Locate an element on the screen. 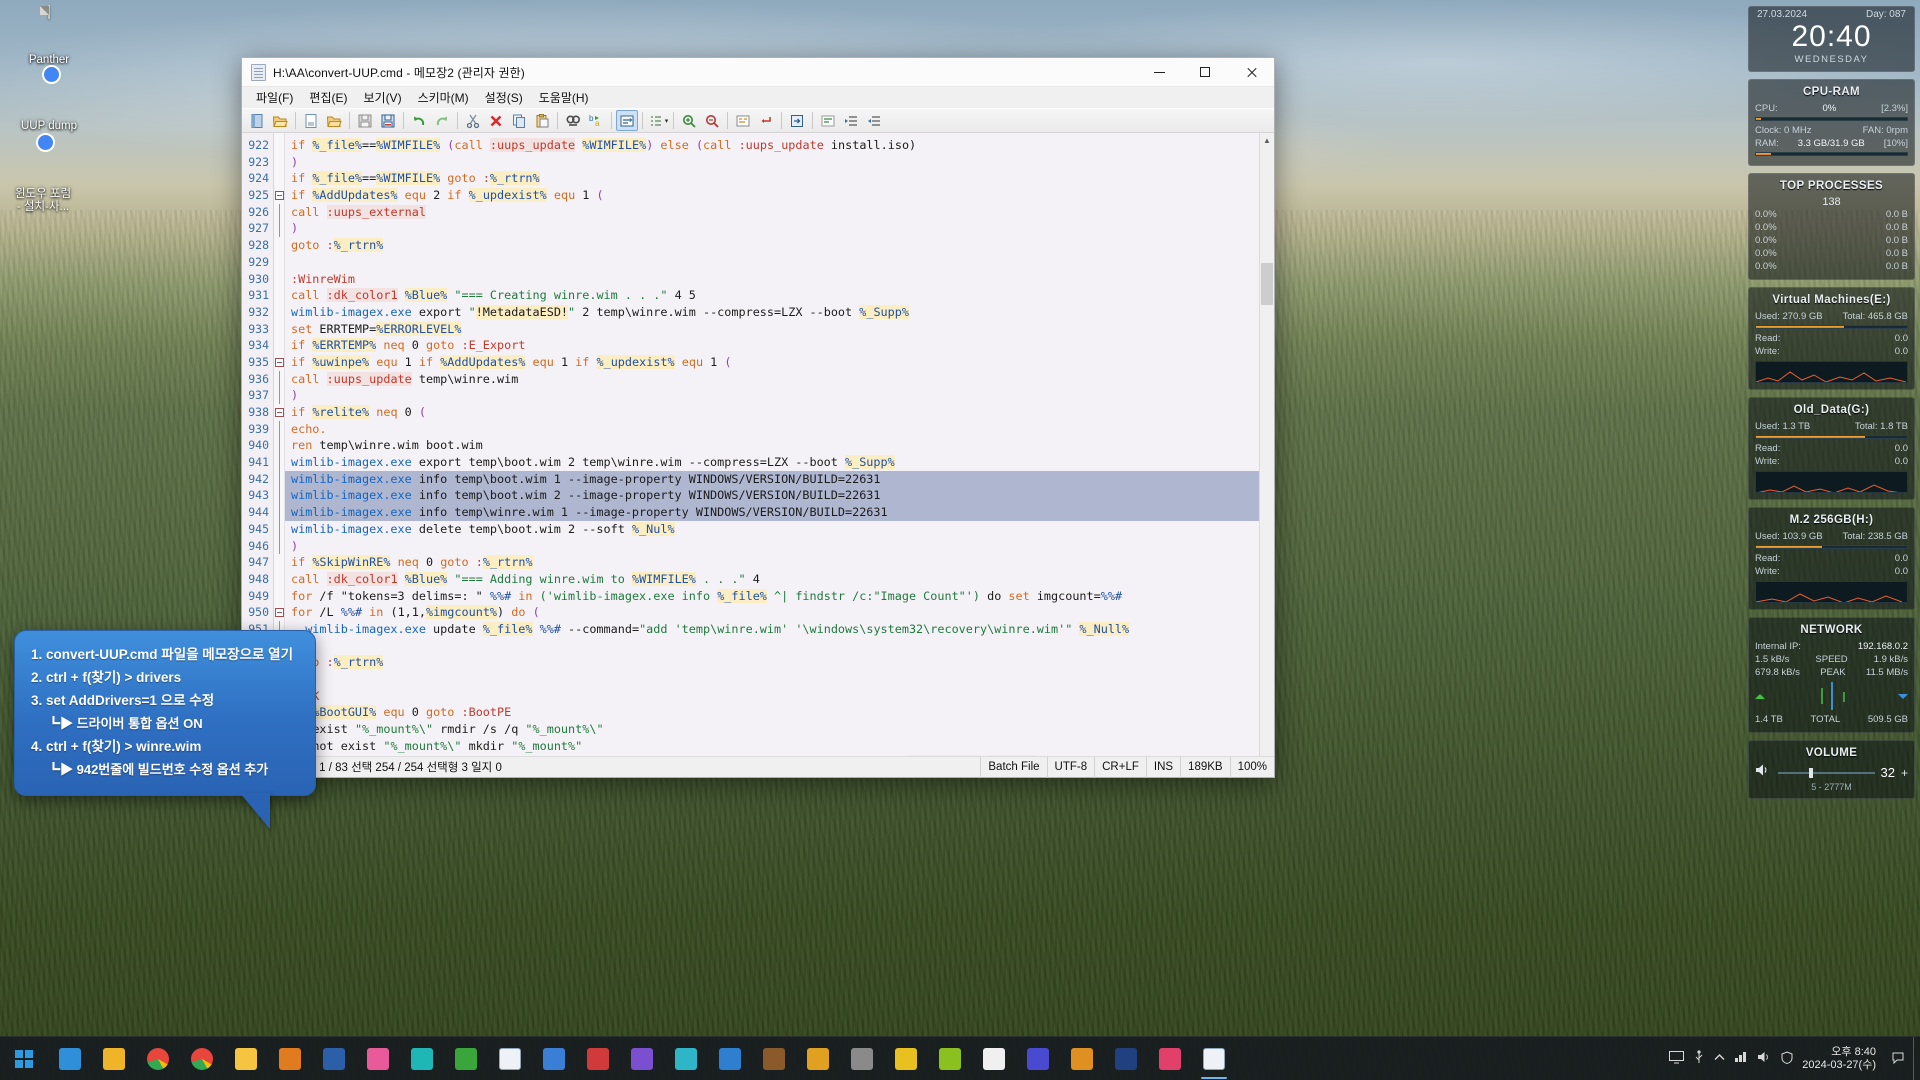 This screenshot has width=1920, height=1080. replace-icon: ba is located at coordinates (596, 120).